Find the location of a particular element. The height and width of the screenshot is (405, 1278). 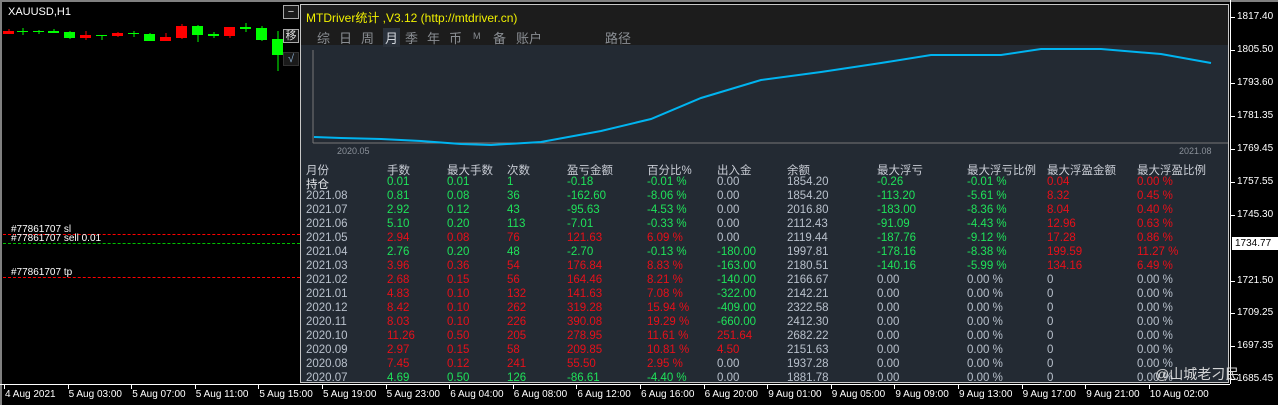

time-label: 5 Aug 03:00 is located at coordinates (95, 394).